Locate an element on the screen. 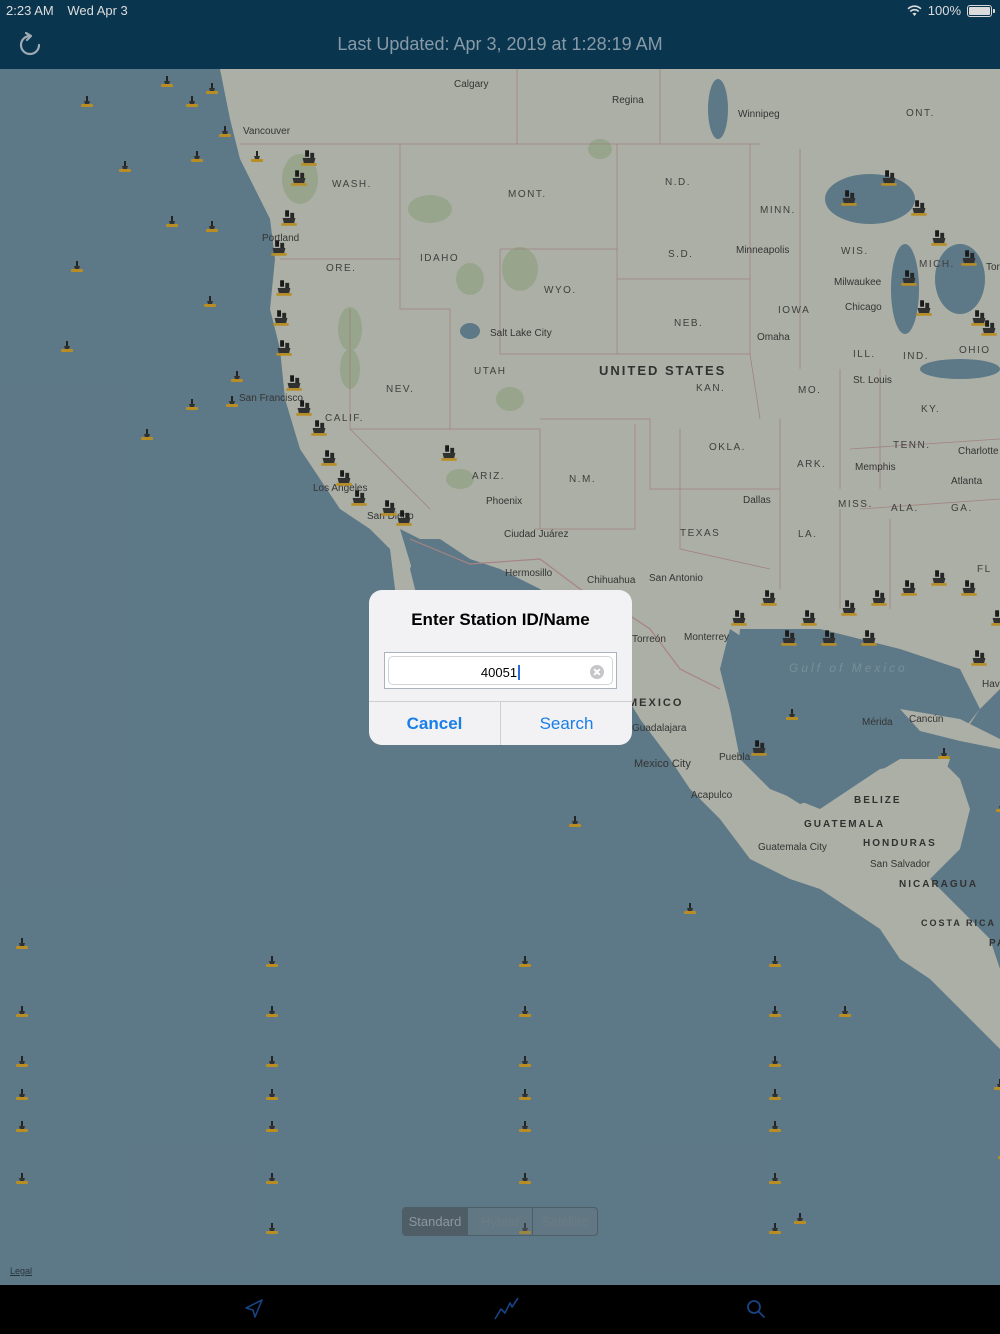 The image size is (1000, 1334). location-arrow-icon is located at coordinates (254, 1309).